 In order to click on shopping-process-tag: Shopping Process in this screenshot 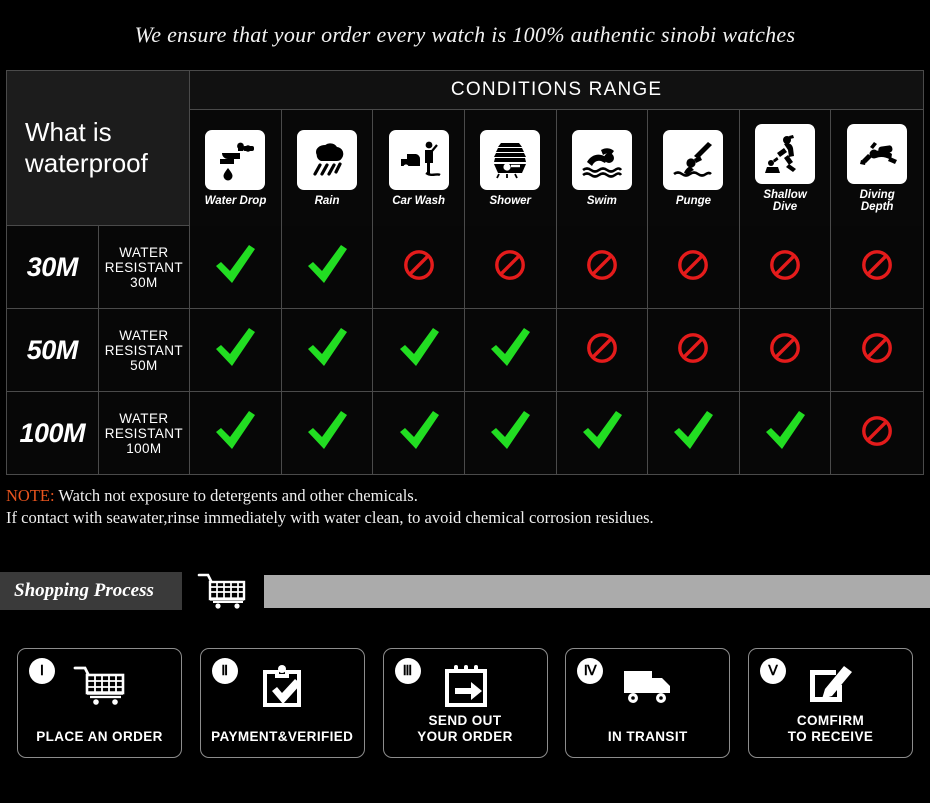, I will do `click(91, 591)`.